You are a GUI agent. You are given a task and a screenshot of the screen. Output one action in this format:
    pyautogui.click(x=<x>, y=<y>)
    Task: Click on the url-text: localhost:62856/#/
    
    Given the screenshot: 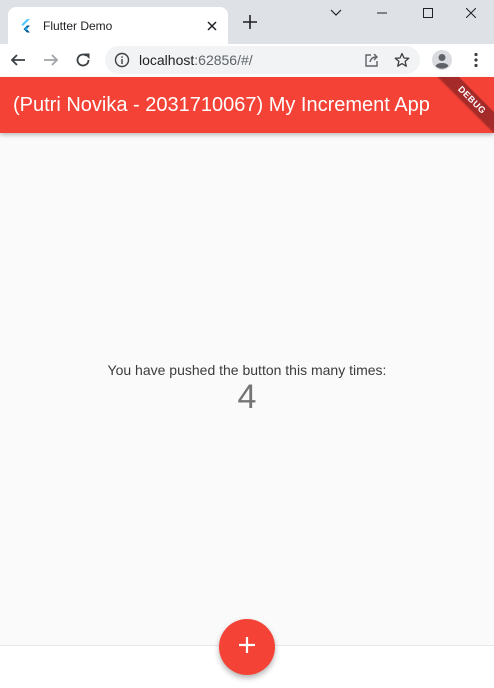 What is the action you would take?
    pyautogui.click(x=249, y=60)
    